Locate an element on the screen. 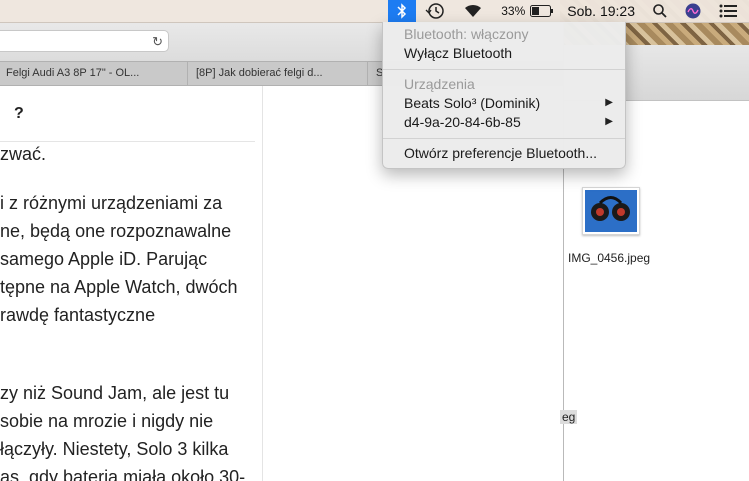 This screenshot has width=749, height=481. address-bar: ↻ is located at coordinates (84, 41).